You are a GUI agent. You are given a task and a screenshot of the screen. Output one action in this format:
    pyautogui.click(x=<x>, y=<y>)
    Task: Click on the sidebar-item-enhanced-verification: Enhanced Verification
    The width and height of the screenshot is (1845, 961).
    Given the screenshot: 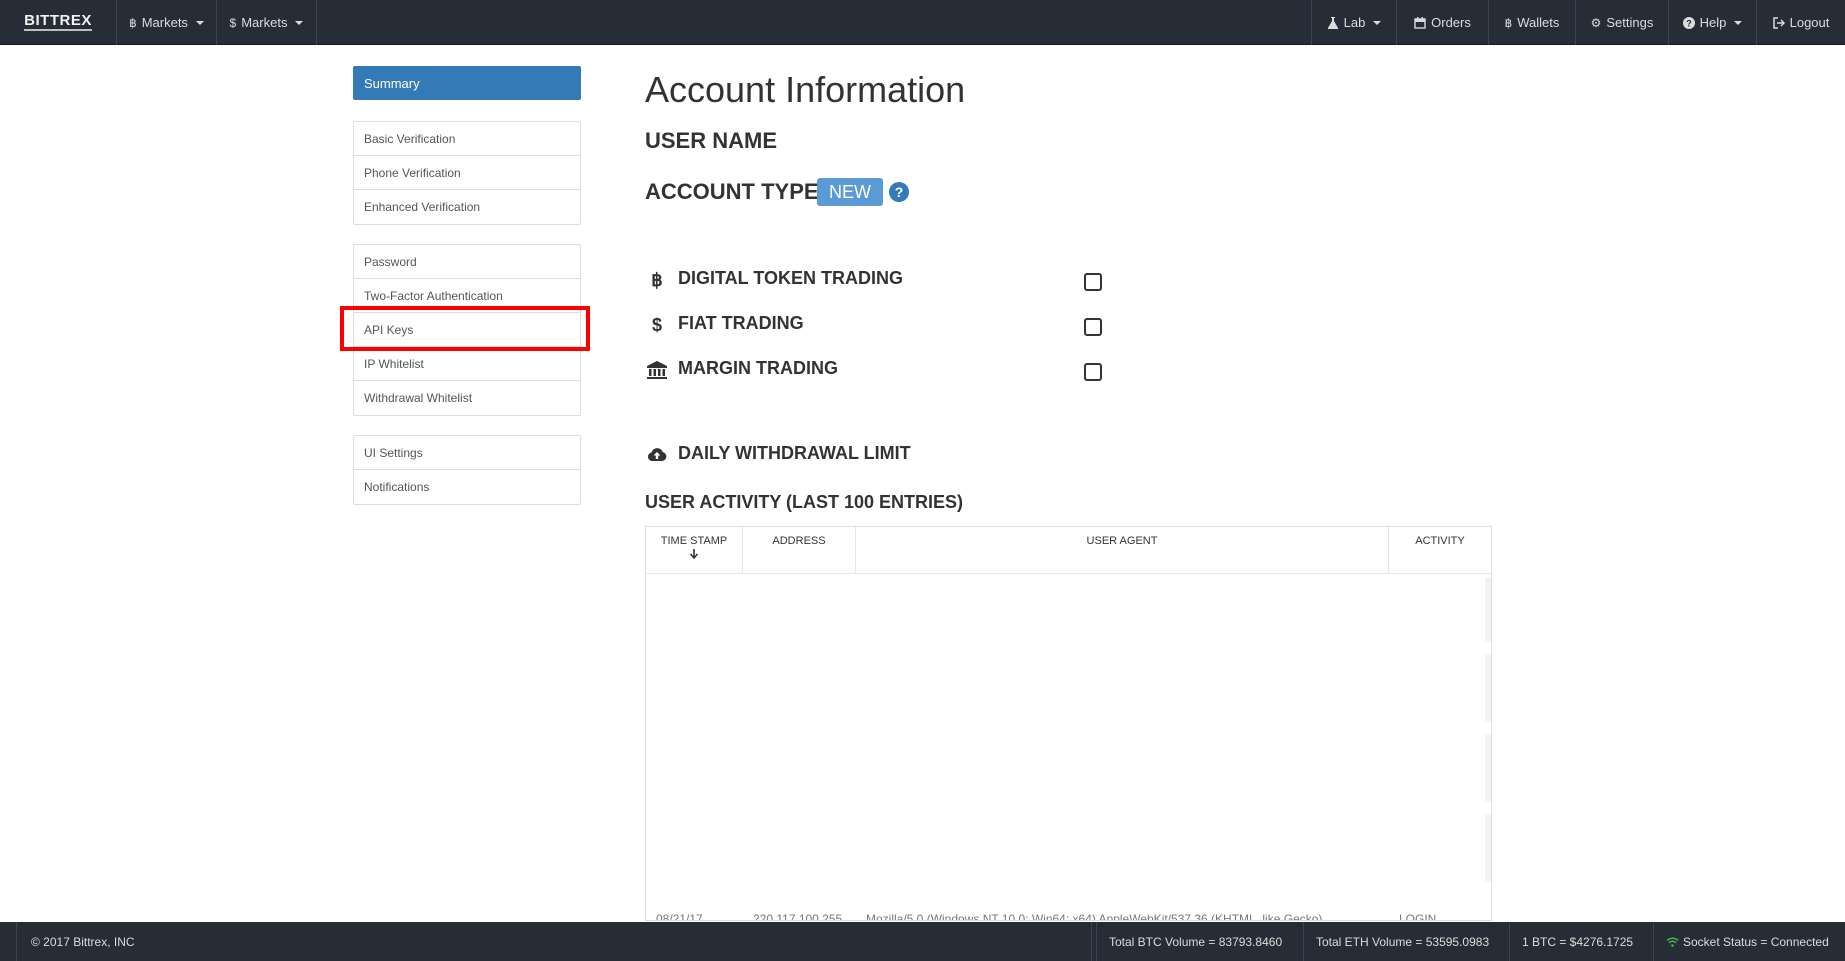 What is the action you would take?
    pyautogui.click(x=467, y=207)
    